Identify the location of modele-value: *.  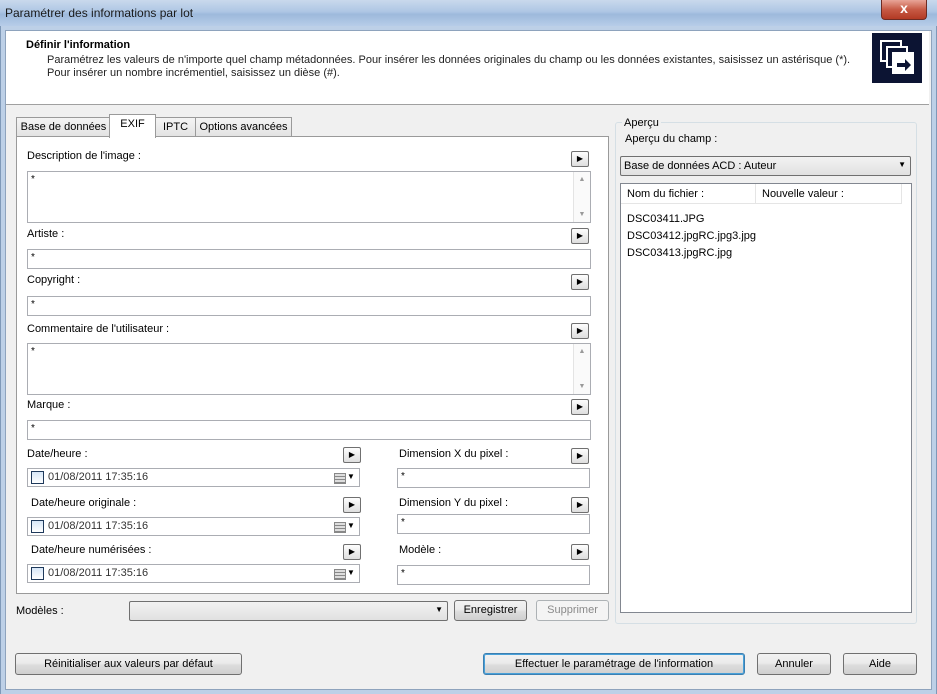
(403, 573).